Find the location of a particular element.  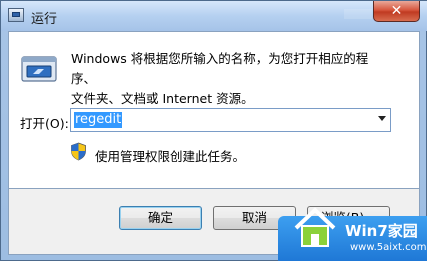

title-bar: 运行 ✕ is located at coordinates (214, 16).